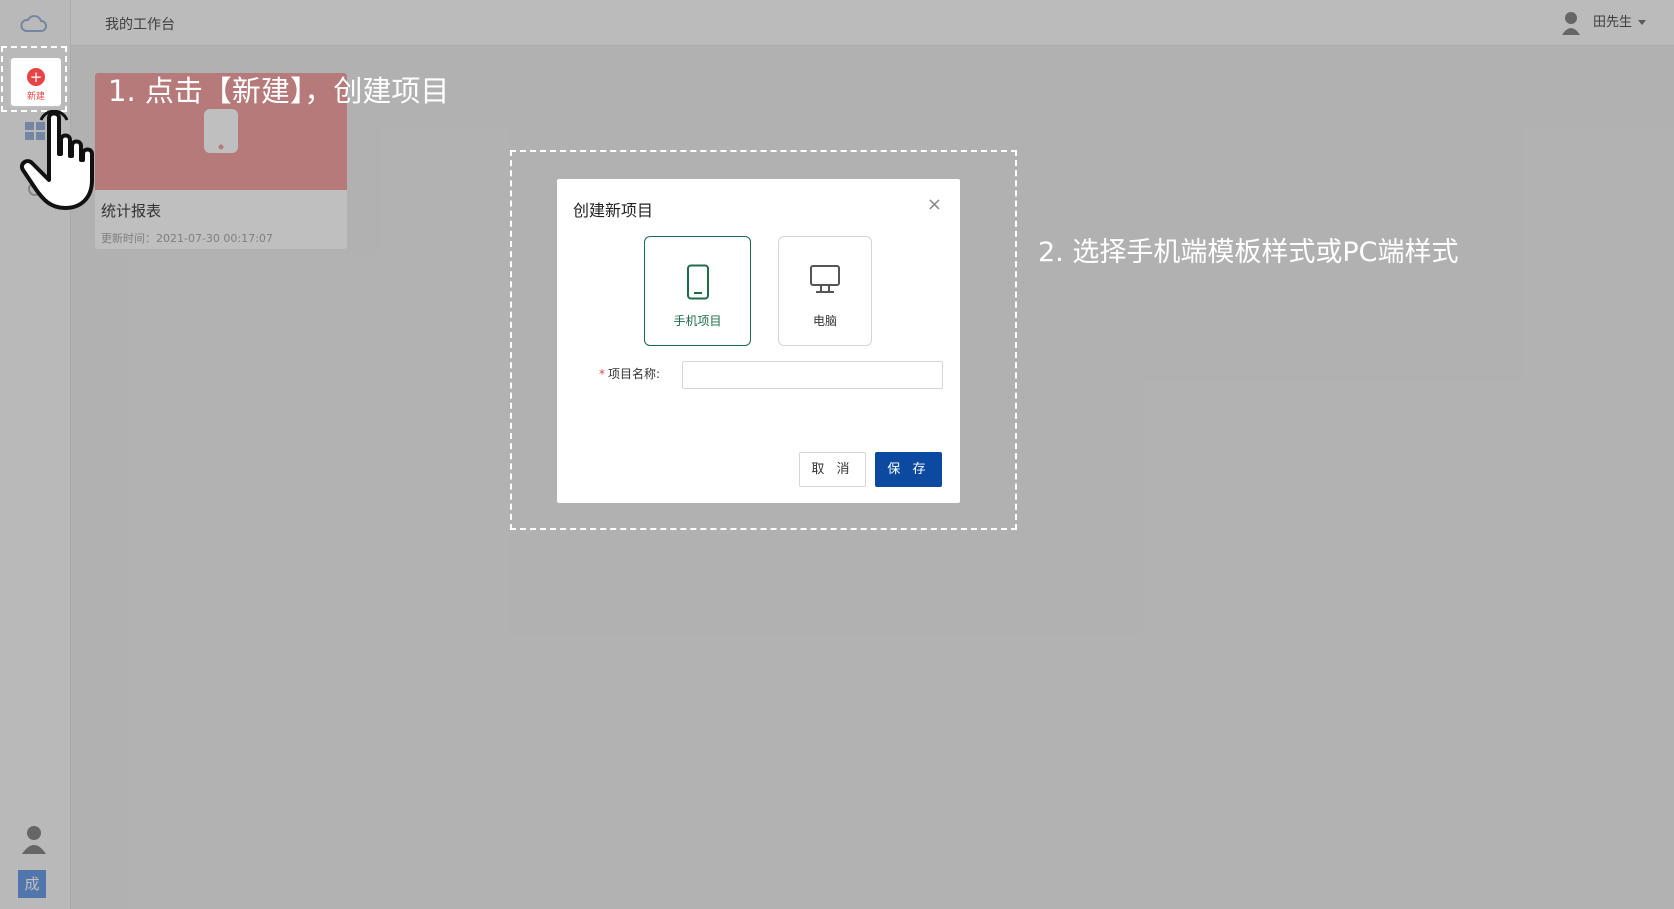 The image size is (1674, 909). What do you see at coordinates (613, 210) in the screenshot?
I see `dialog-title: 创建新项目` at bounding box center [613, 210].